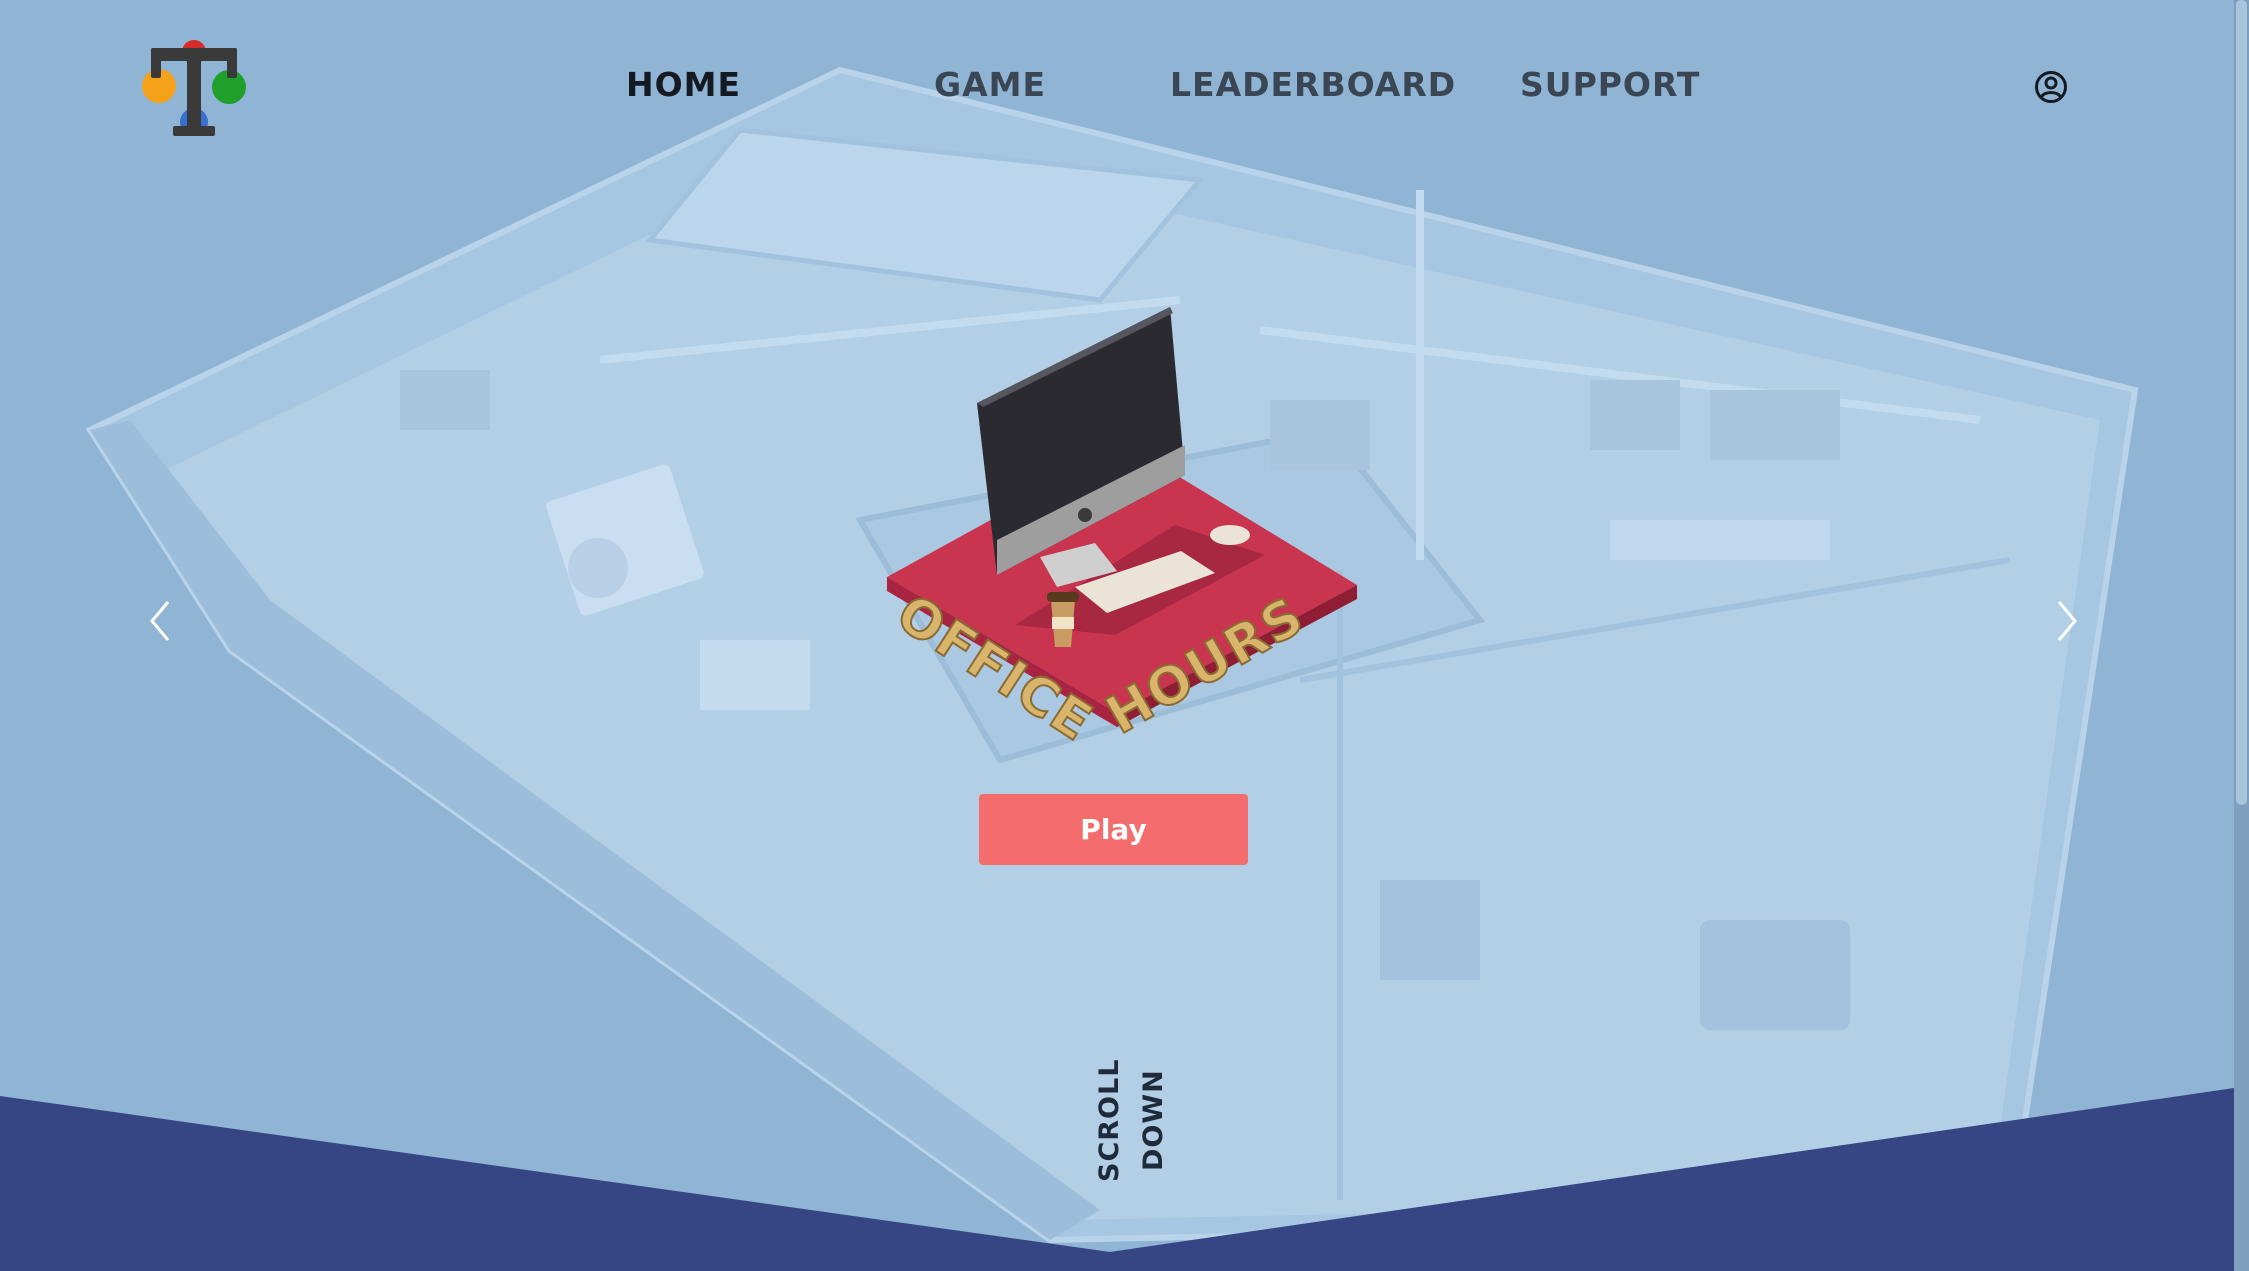 Image resolution: width=2249 pixels, height=1271 pixels. What do you see at coordinates (161, 621) in the screenshot?
I see `chevron-left-icon` at bounding box center [161, 621].